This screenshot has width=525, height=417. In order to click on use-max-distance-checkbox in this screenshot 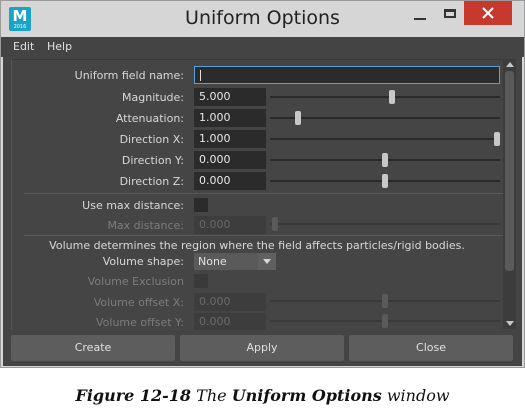, I will do `click(201, 205)`.